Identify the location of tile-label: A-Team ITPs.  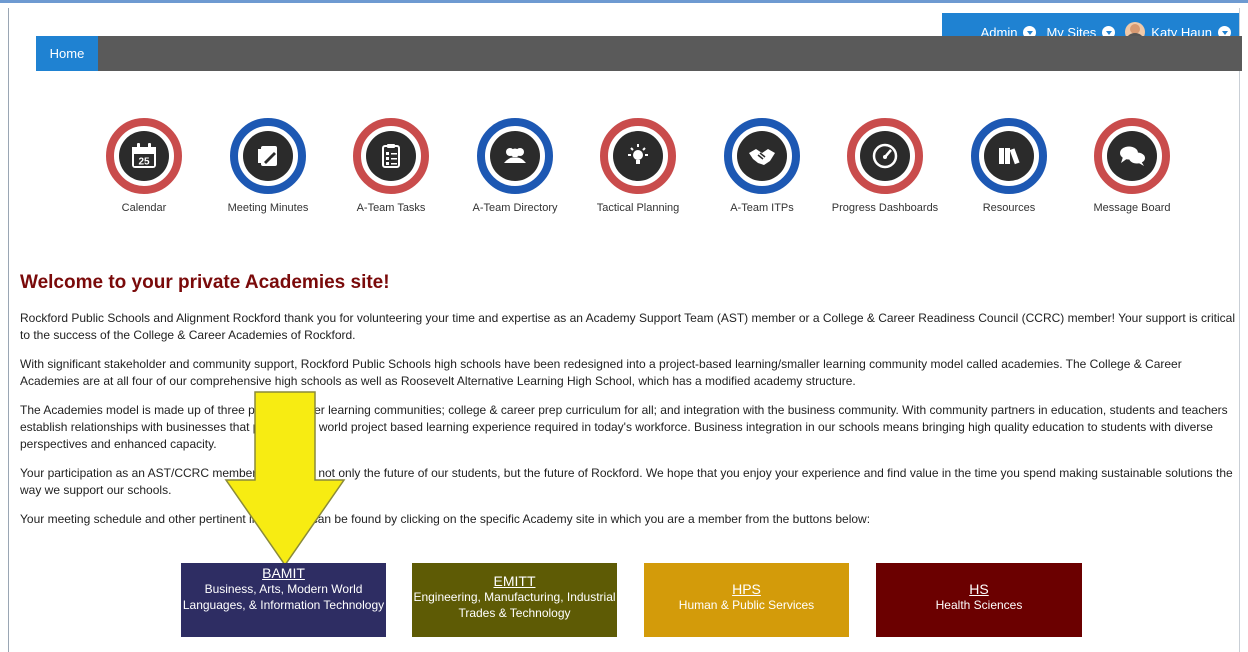
(762, 208).